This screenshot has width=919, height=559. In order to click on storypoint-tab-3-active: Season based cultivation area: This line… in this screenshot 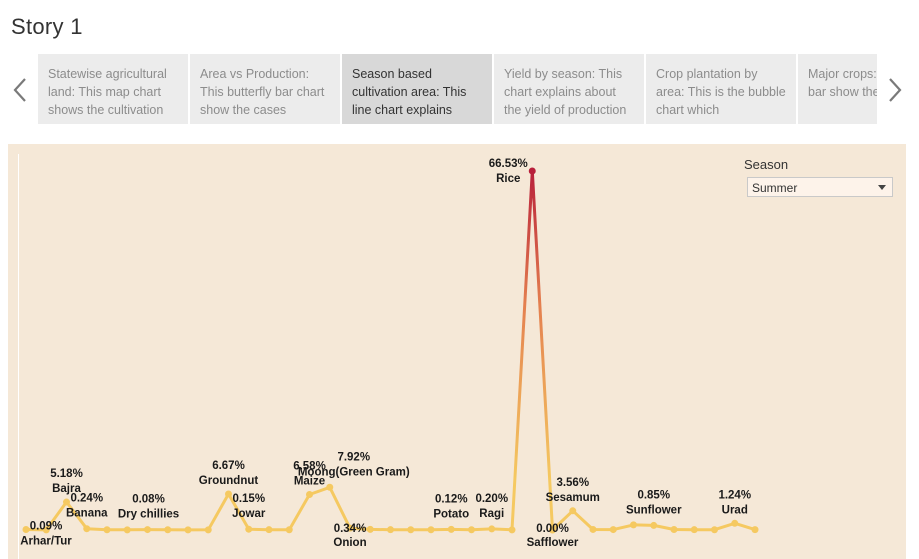, I will do `click(417, 89)`.